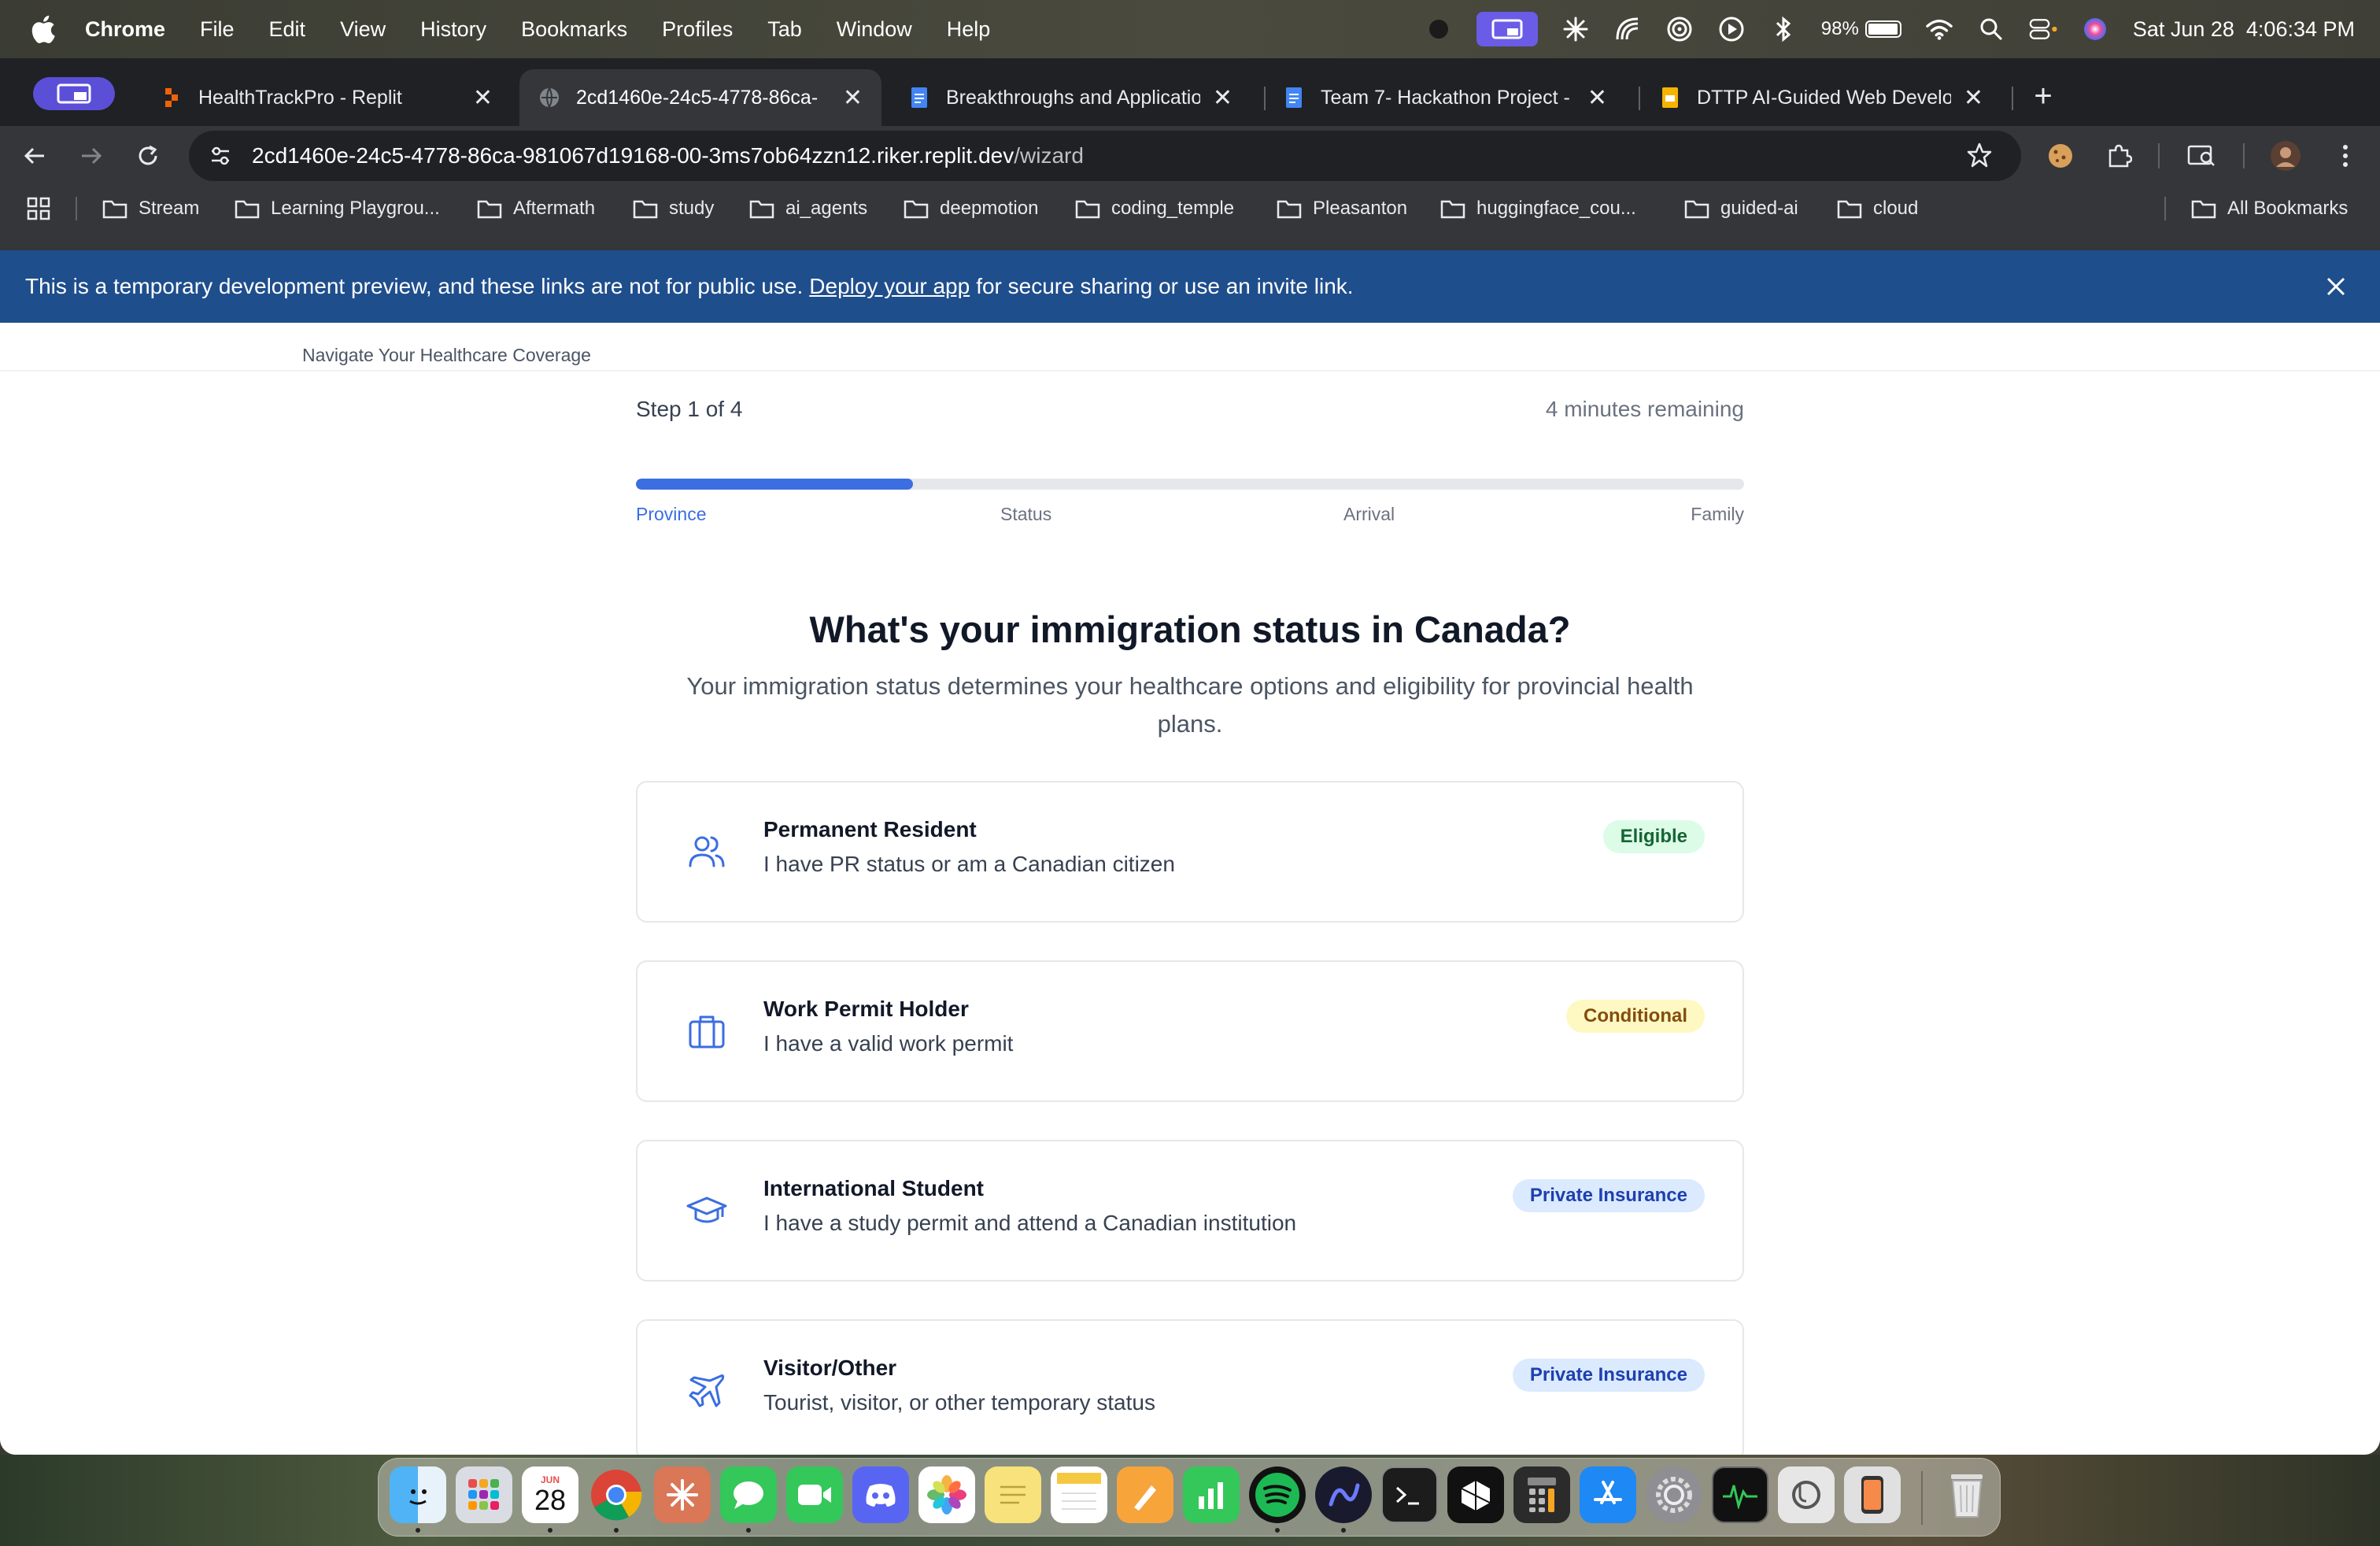 This screenshot has height=1546, width=2380. What do you see at coordinates (784, 29) in the screenshot?
I see `menu-tab: Tab` at bounding box center [784, 29].